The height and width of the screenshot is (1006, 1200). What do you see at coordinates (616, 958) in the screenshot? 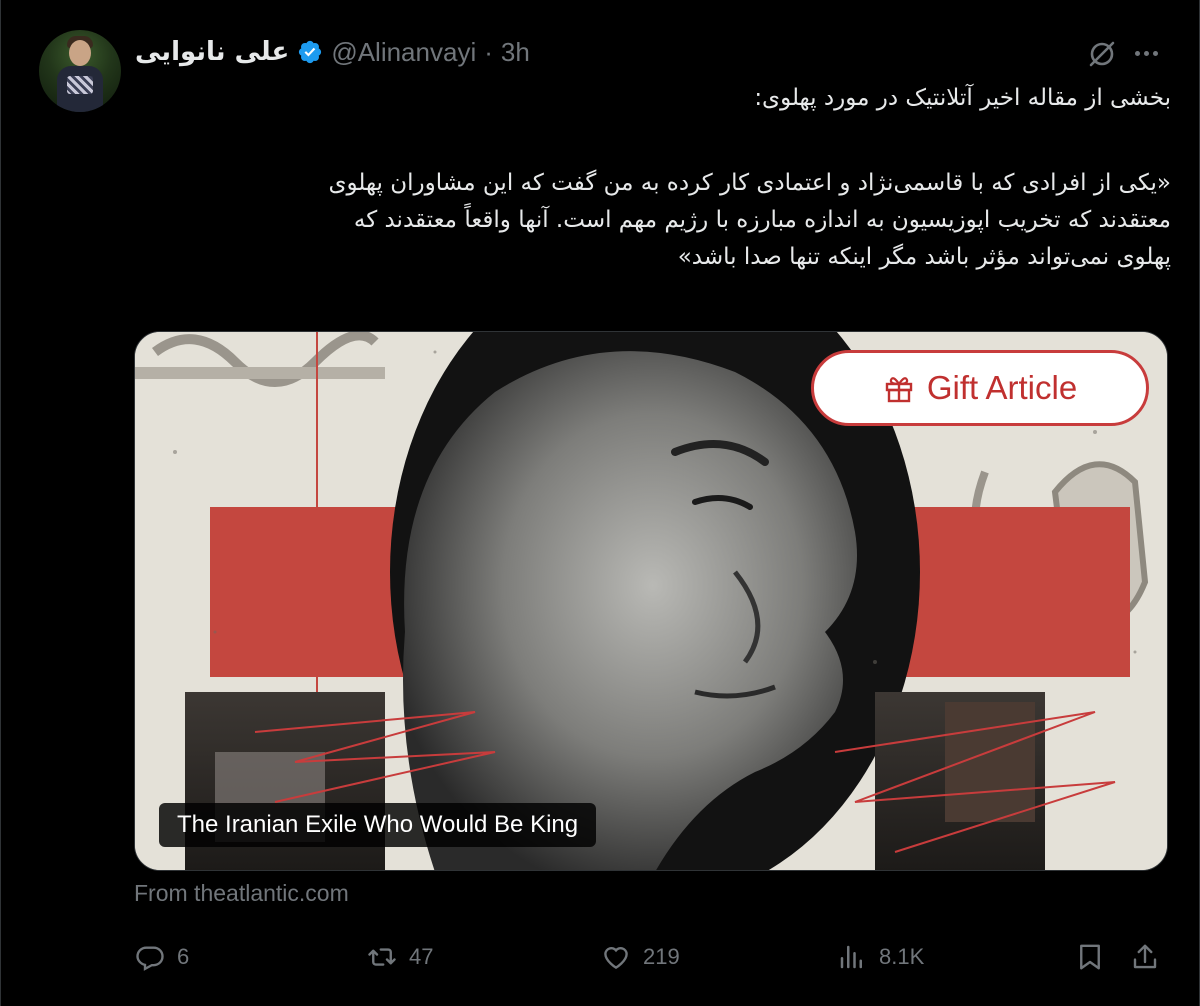
I see `like-icon` at bounding box center [616, 958].